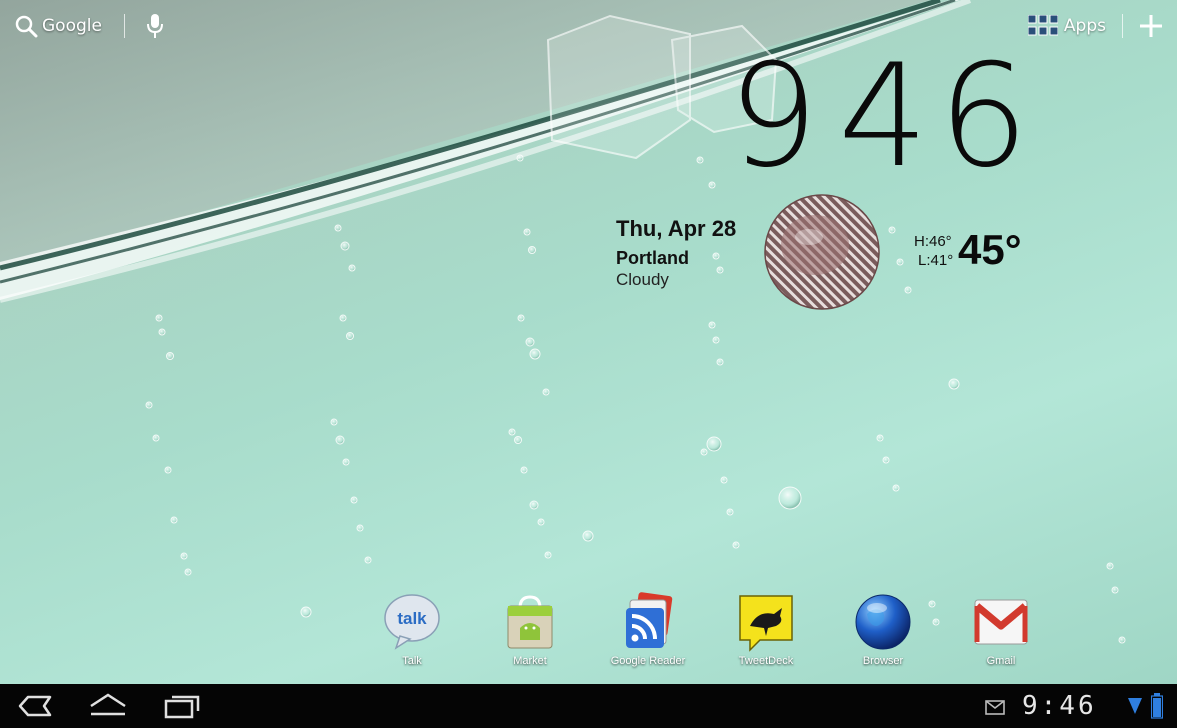  What do you see at coordinates (1157, 706) in the screenshot?
I see `battery-icon` at bounding box center [1157, 706].